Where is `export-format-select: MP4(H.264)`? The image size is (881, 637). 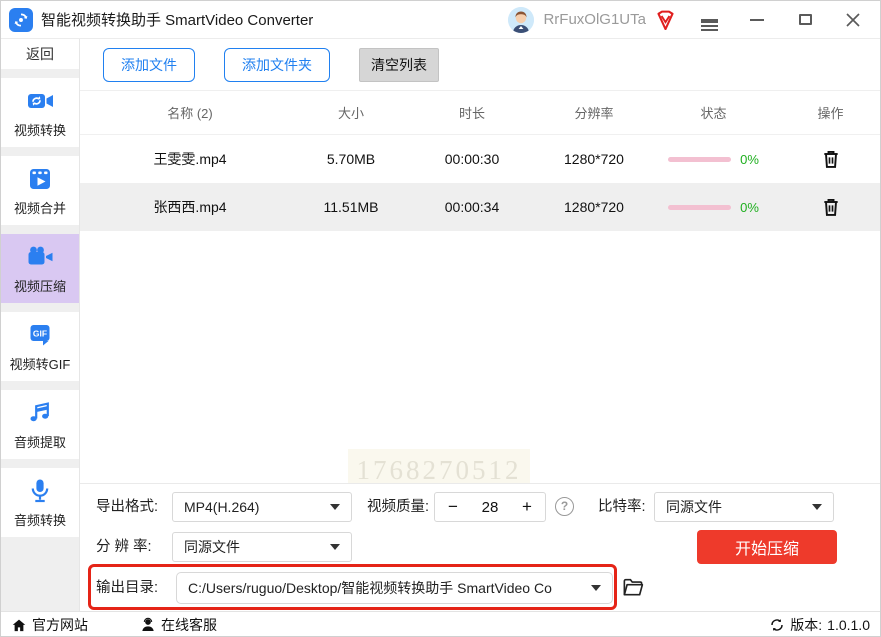
export-format-select: MP4(H.264) is located at coordinates (262, 507).